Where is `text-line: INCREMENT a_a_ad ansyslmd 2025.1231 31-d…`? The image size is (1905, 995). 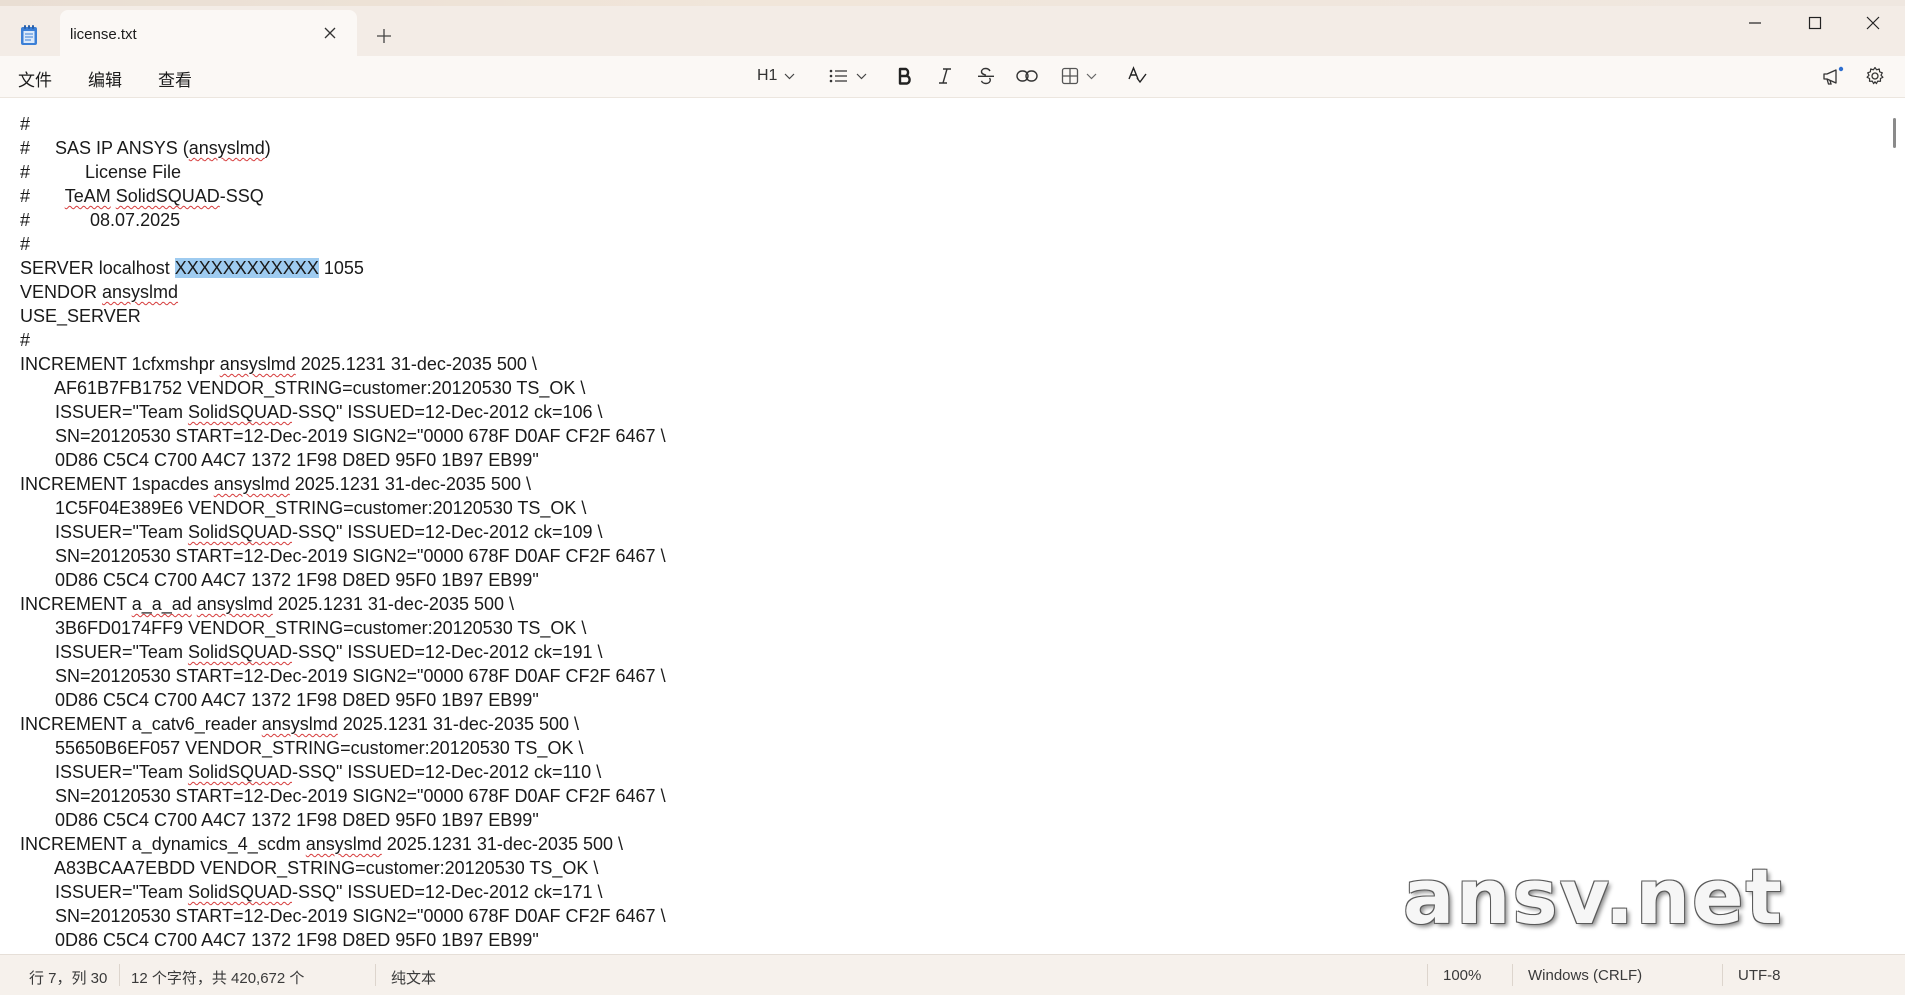 text-line: INCREMENT a_a_ad ansyslmd 2025.1231 31-d… is located at coordinates (267, 604).